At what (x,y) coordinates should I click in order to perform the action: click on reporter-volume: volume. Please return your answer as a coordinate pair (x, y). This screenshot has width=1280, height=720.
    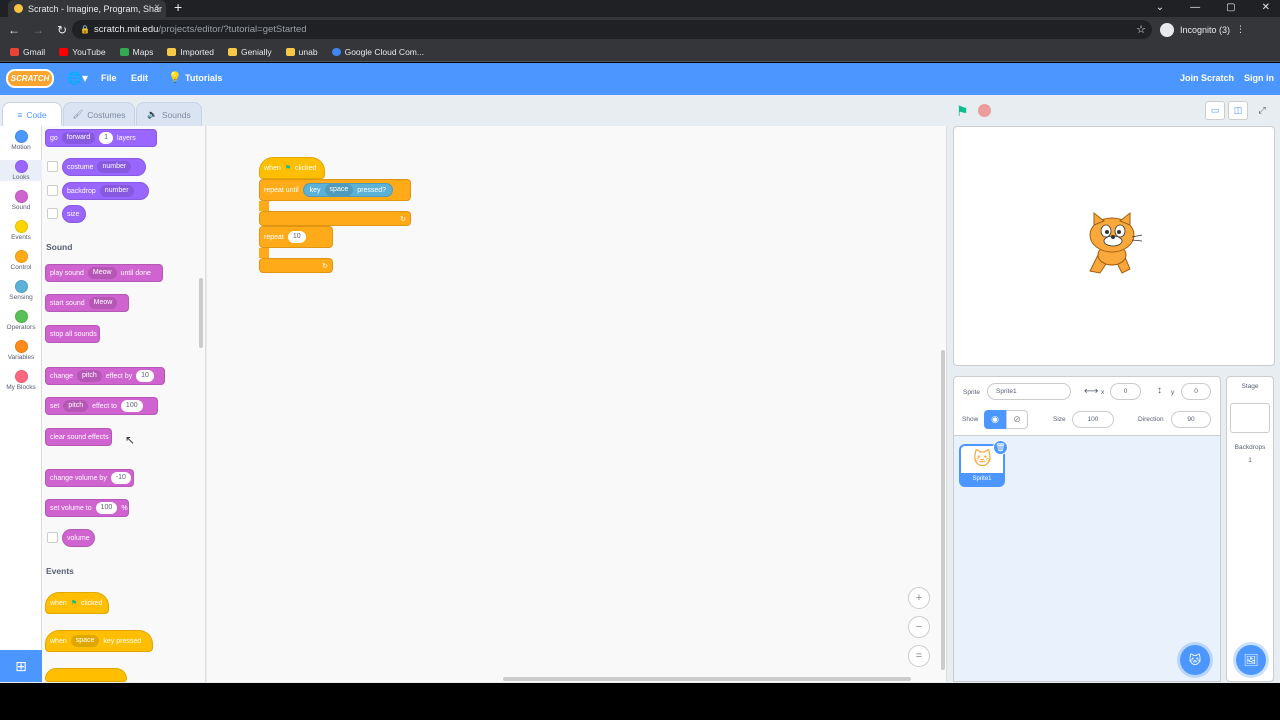
    Looking at the image, I should click on (78, 538).